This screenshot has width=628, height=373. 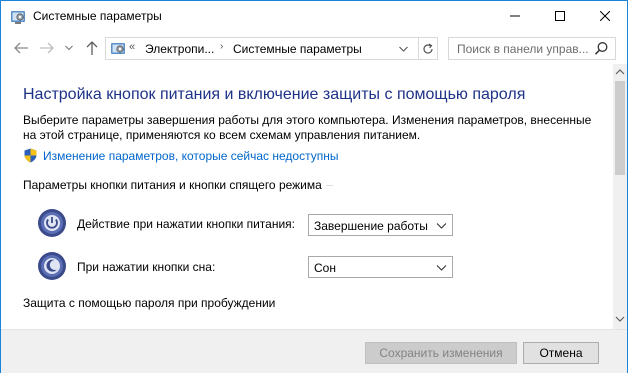 What do you see at coordinates (146, 267) in the screenshot?
I see `sleep-button-label: При нажатии кнопки сна:` at bounding box center [146, 267].